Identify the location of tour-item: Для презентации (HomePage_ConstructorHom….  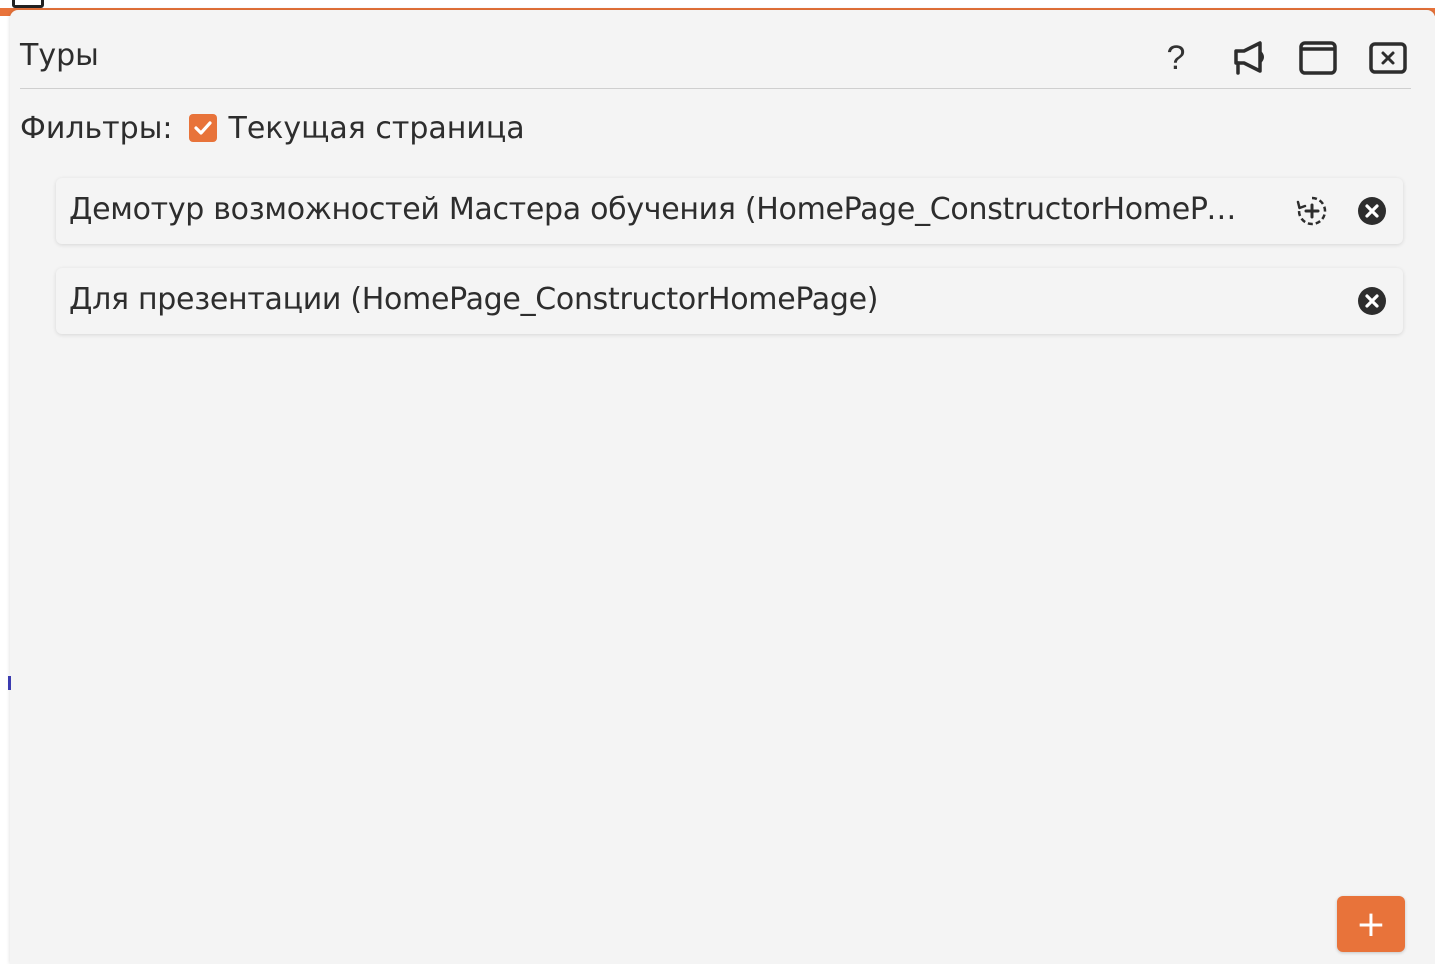
(729, 301).